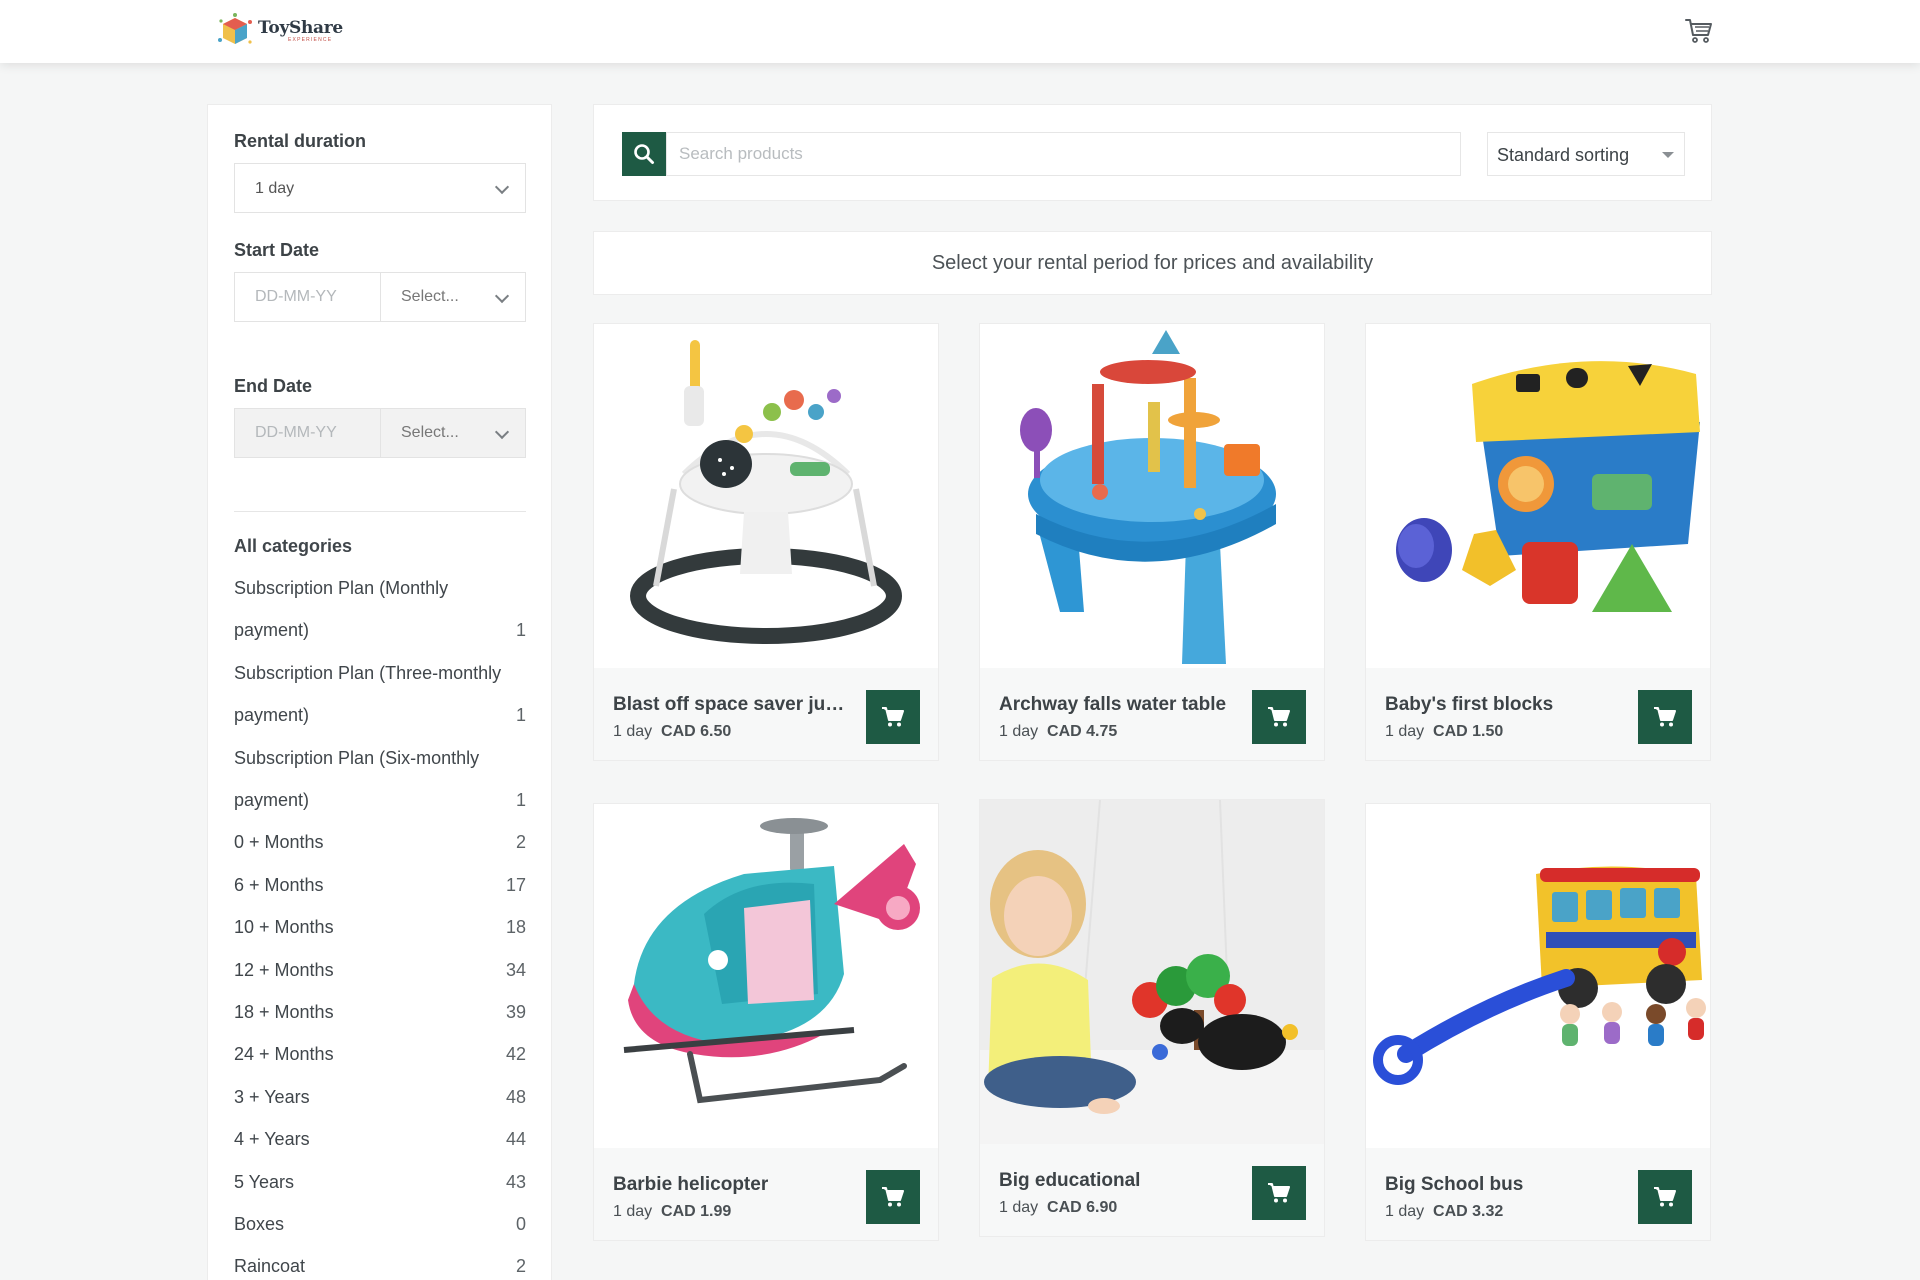  What do you see at coordinates (380, 885) in the screenshot?
I see `category-item: 6 + Months 17` at bounding box center [380, 885].